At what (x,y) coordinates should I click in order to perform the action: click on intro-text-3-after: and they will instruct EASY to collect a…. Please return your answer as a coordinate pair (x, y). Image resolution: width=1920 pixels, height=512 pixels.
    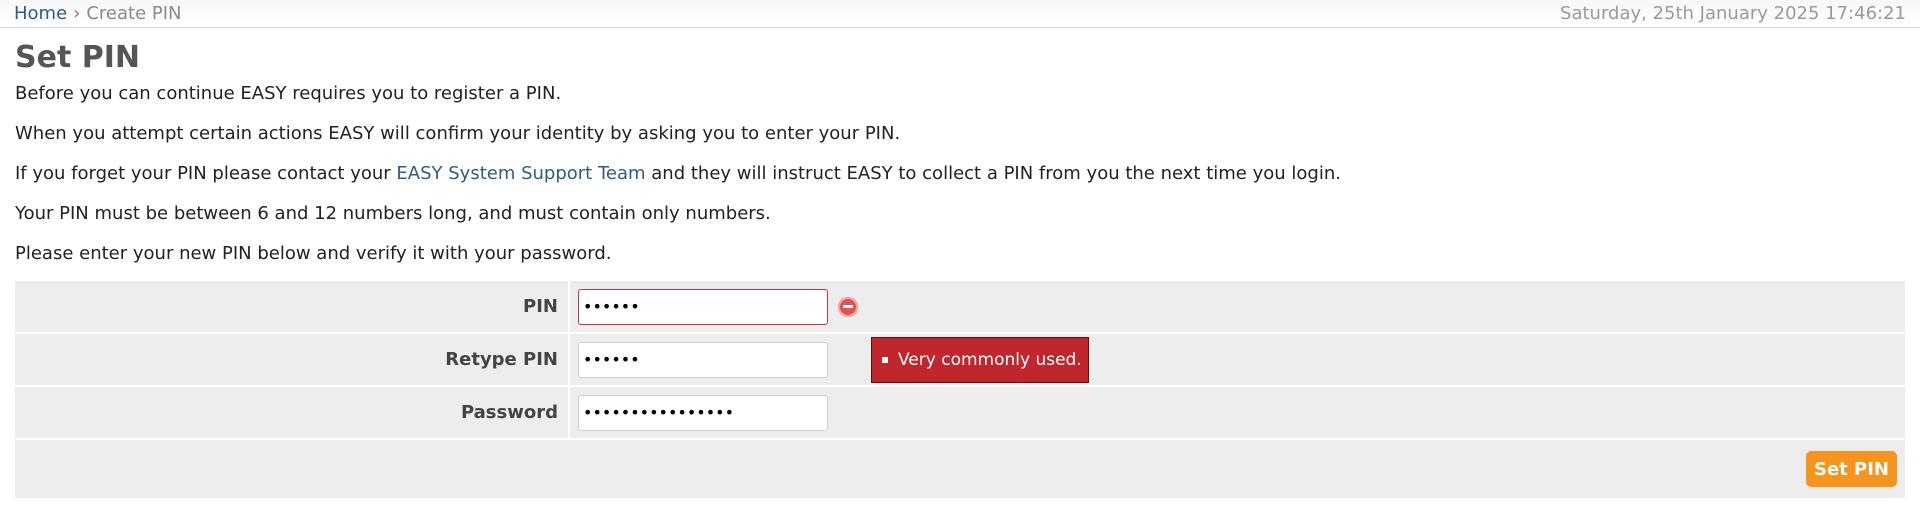
    Looking at the image, I should click on (993, 173).